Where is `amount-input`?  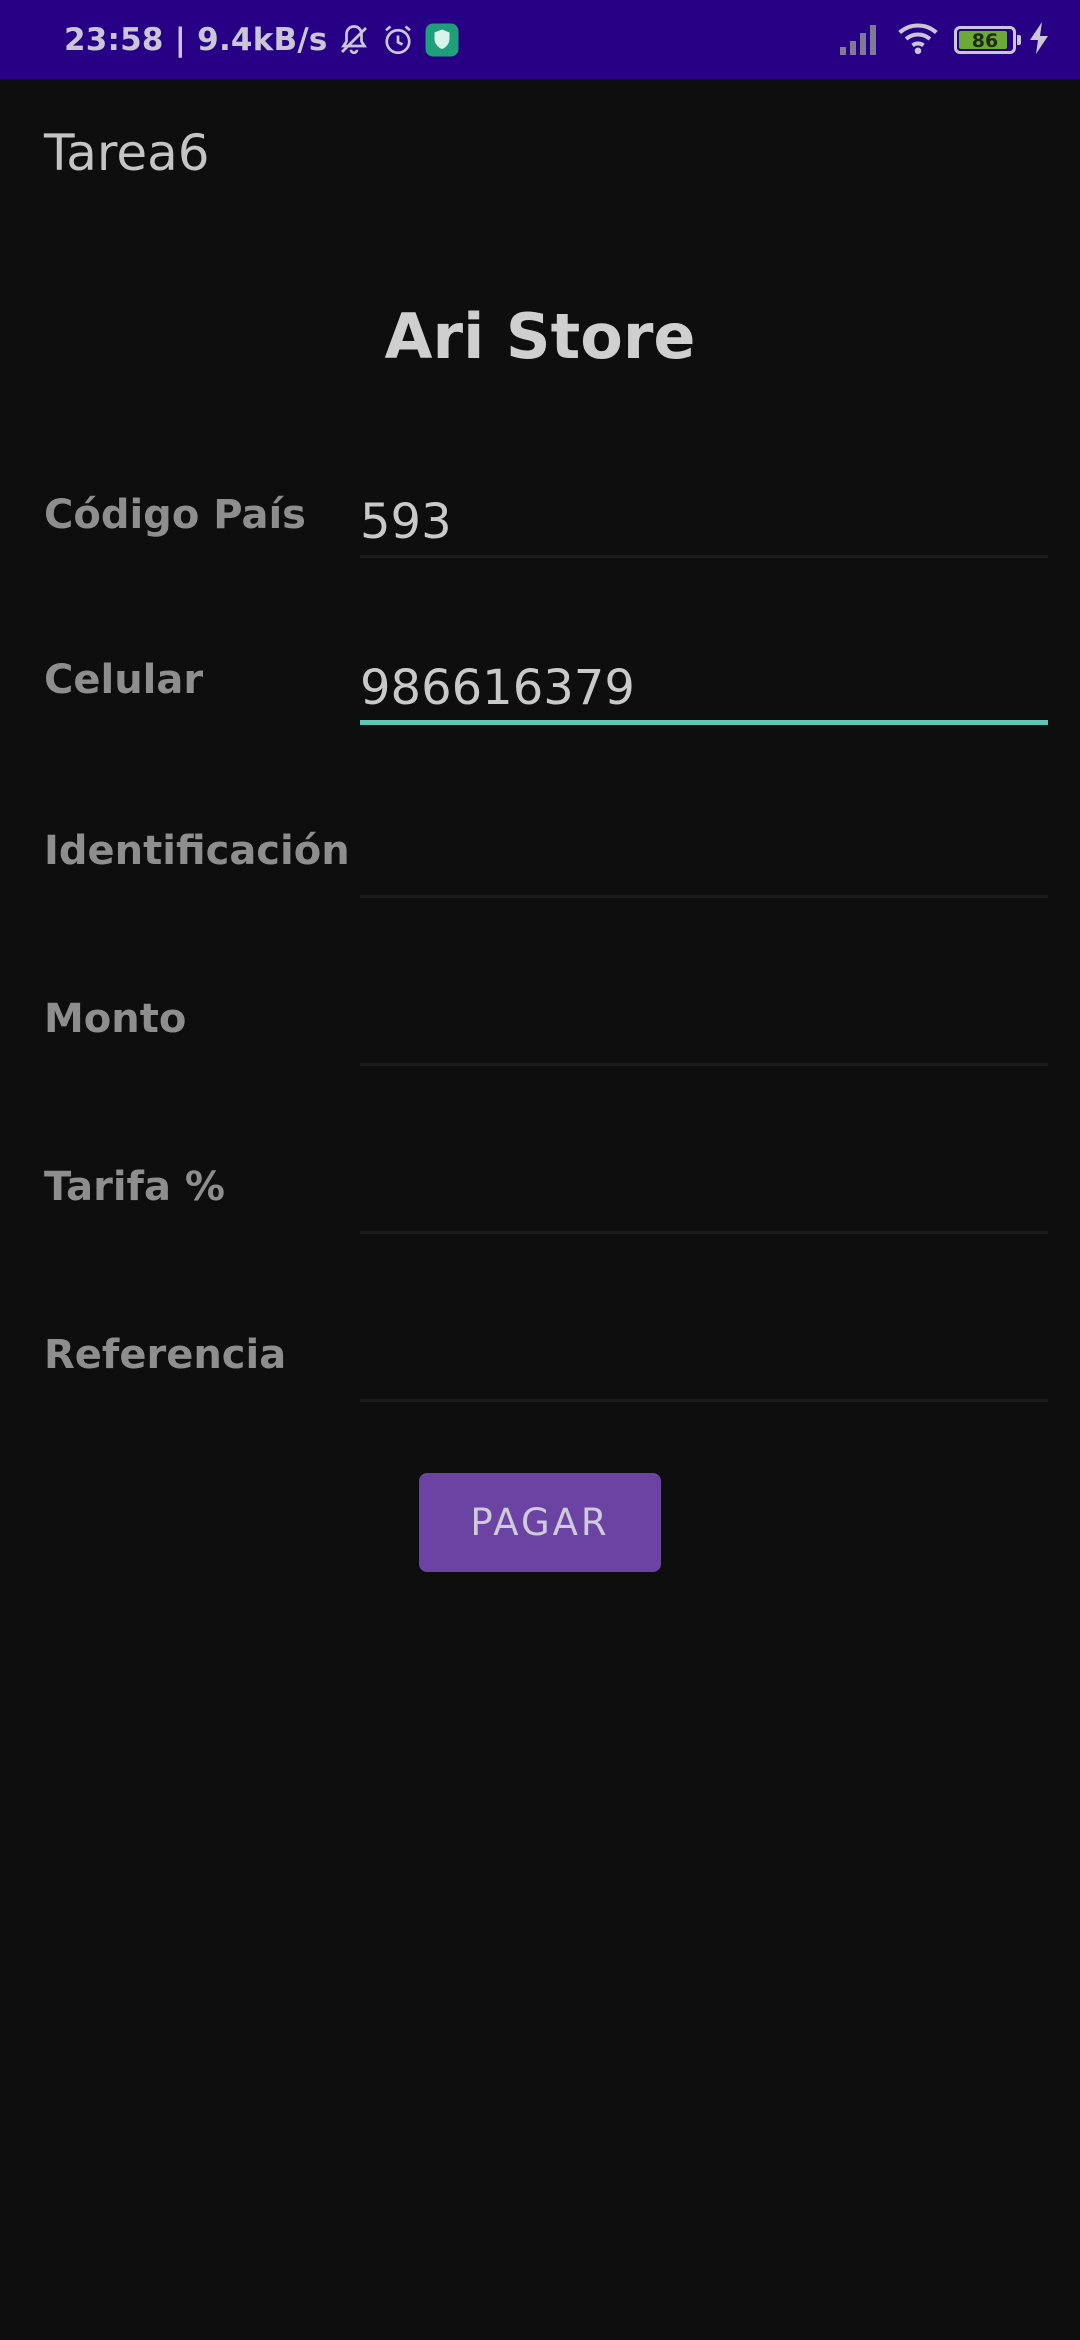 amount-input is located at coordinates (704, 1031).